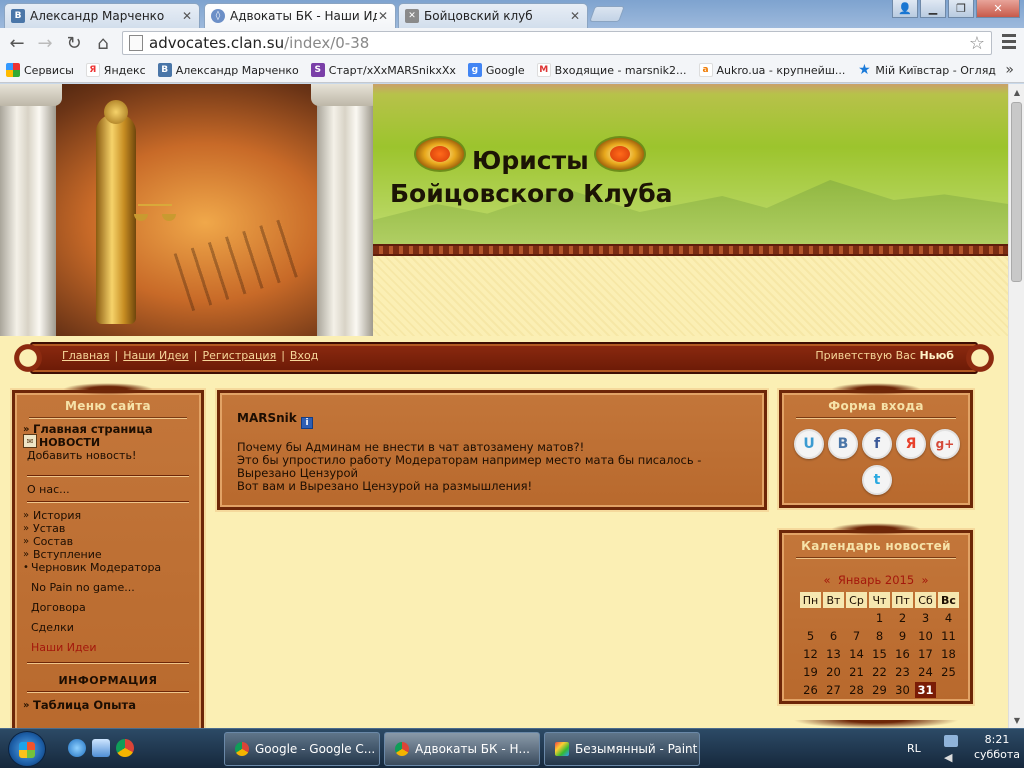  I want to click on menu-item-home: » Главная страница, so click(108, 429).